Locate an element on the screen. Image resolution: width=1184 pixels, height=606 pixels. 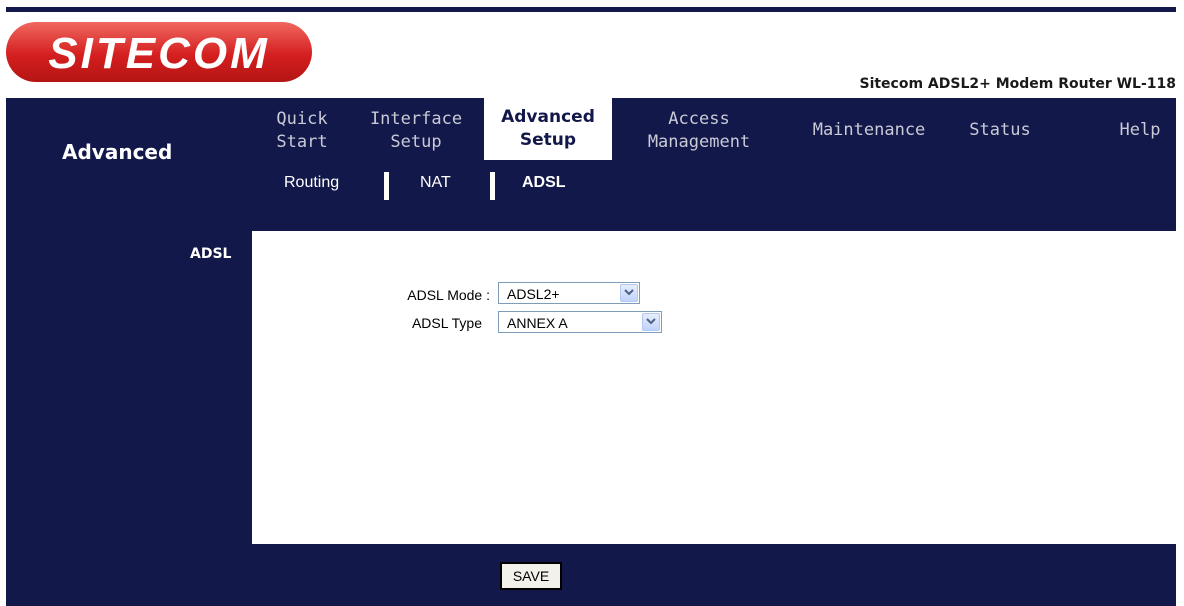
logo-graphic: SITECOM is located at coordinates (158, 53).